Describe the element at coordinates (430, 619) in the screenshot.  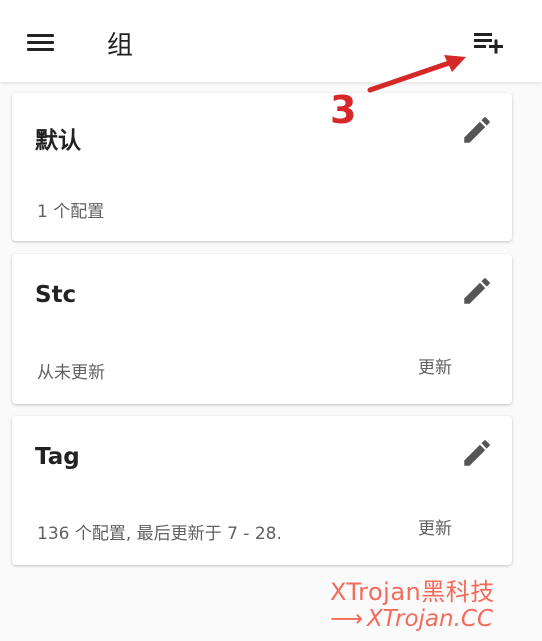
I see `watermark-url: XTrojan.CC` at that location.